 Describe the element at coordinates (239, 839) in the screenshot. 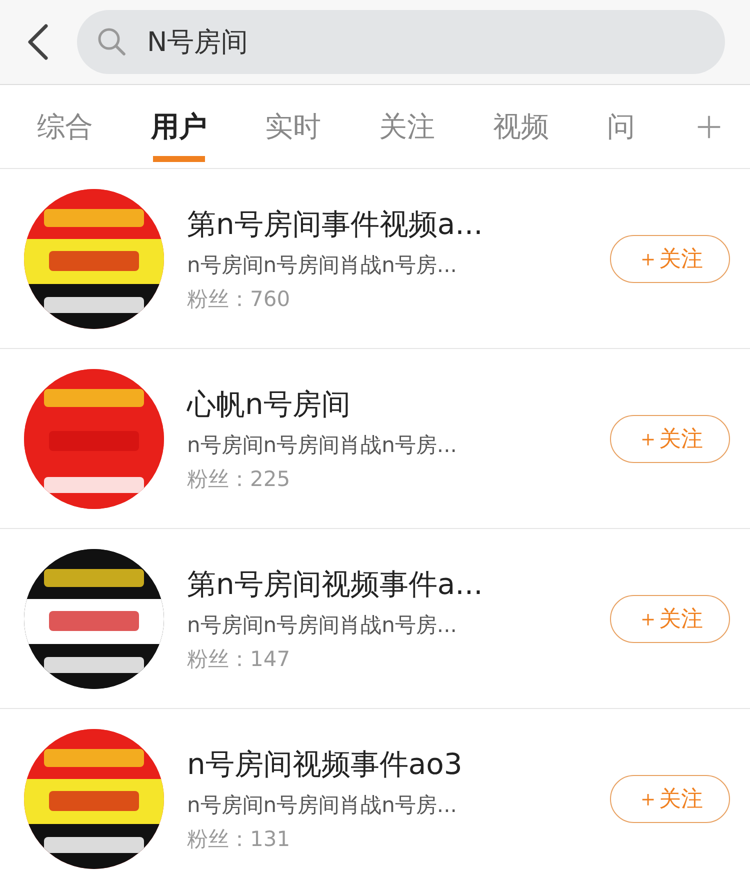

I see `fans-count: 粉丝：131` at that location.